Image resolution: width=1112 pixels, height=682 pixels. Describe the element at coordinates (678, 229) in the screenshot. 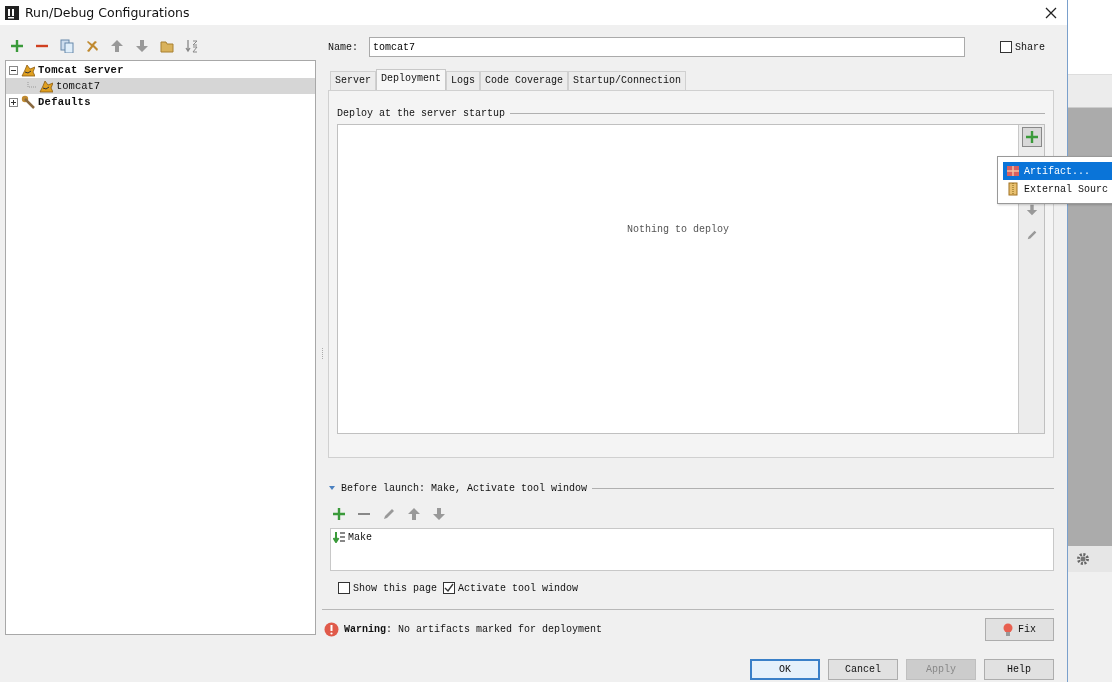

I see `empty-message: Nothing to deploy` at that location.